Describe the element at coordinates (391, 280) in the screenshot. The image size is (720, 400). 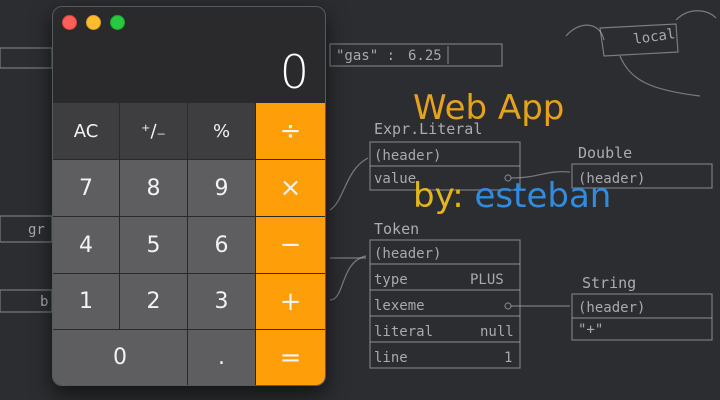
I see `bg-text-type: type` at that location.